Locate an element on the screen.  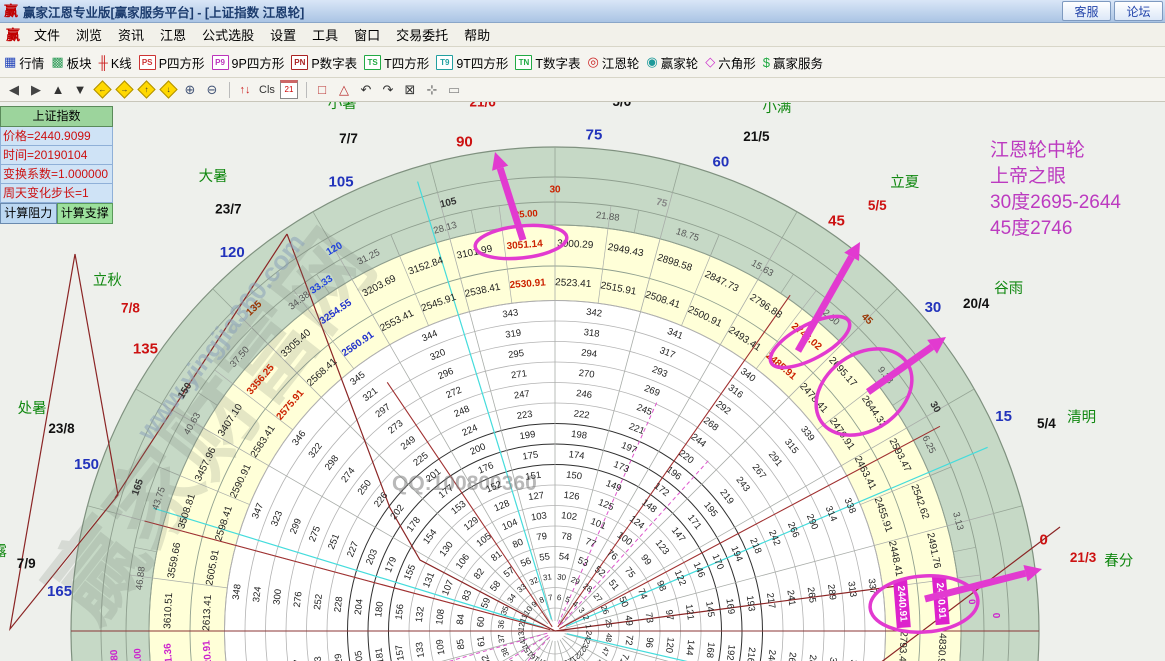
menu-设置: 设置 is located at coordinates (283, 34).